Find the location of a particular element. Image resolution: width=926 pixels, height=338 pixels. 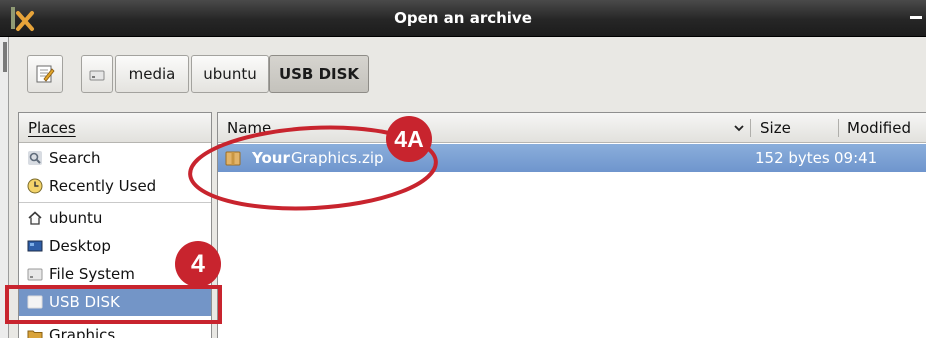

annotation-highlight-box is located at coordinates (113, 304).